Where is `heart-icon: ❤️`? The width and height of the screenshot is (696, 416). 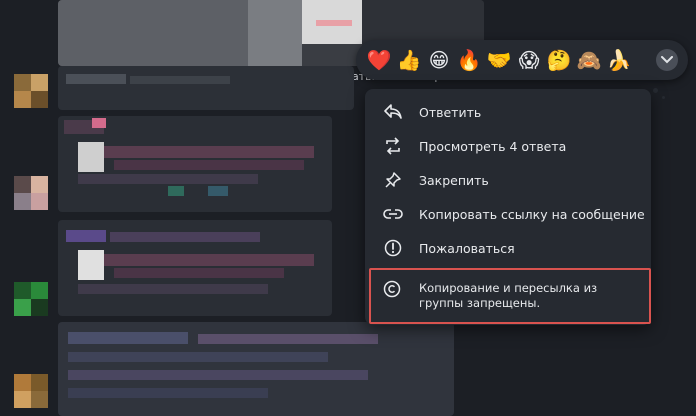
heart-icon: ❤️ is located at coordinates (379, 60).